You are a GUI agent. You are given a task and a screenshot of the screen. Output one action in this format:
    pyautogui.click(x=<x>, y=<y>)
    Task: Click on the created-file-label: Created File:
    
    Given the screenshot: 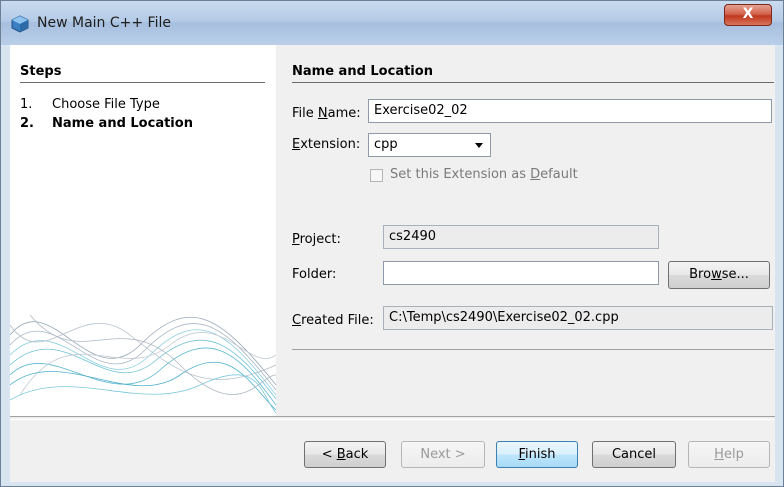 What is the action you would take?
    pyautogui.click(x=333, y=320)
    